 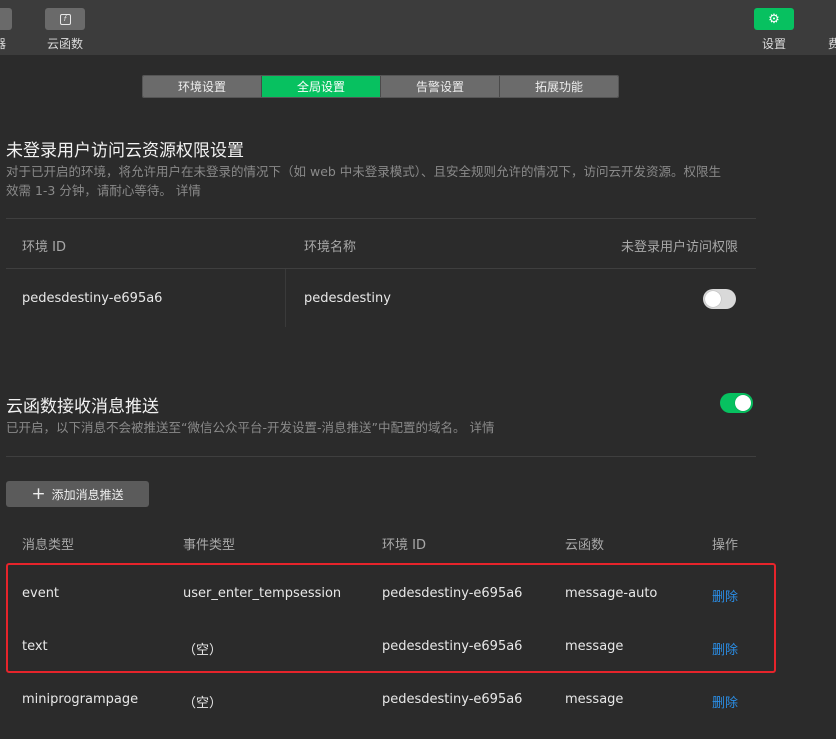 What do you see at coordinates (285, 298) in the screenshot?
I see `column-divider` at bounding box center [285, 298].